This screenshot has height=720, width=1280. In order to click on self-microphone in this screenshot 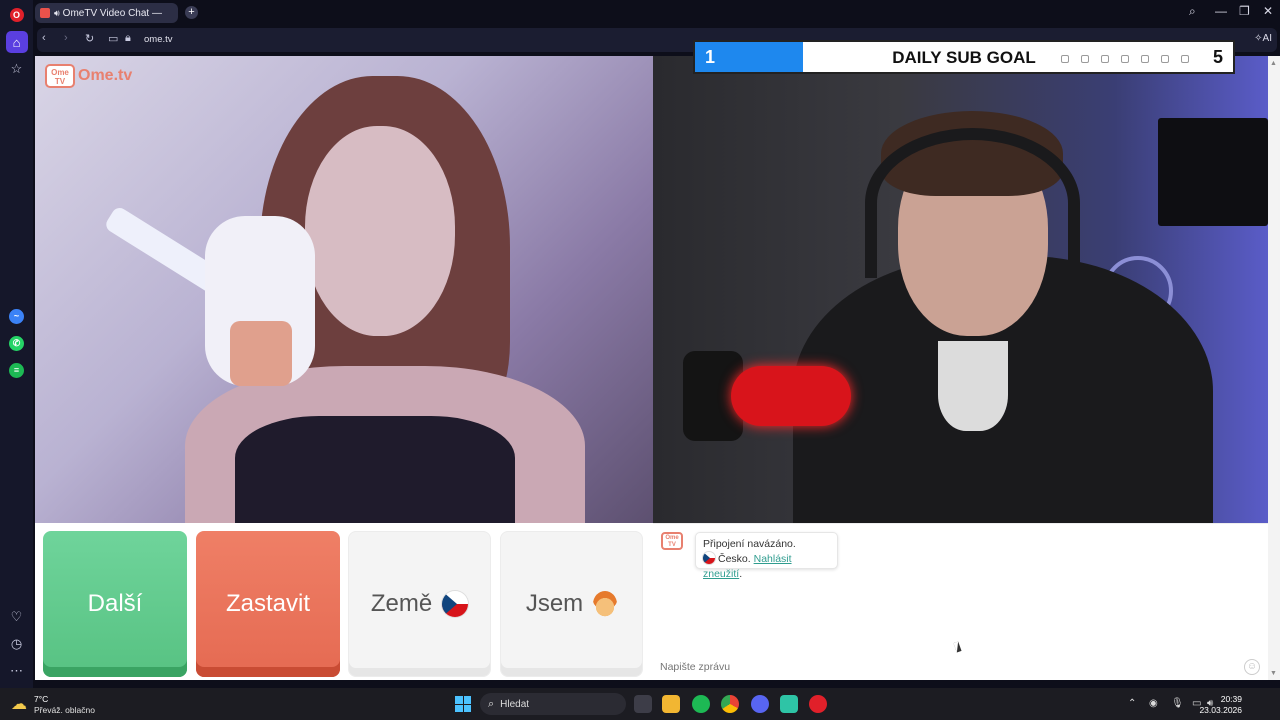, I will do `click(791, 396)`.